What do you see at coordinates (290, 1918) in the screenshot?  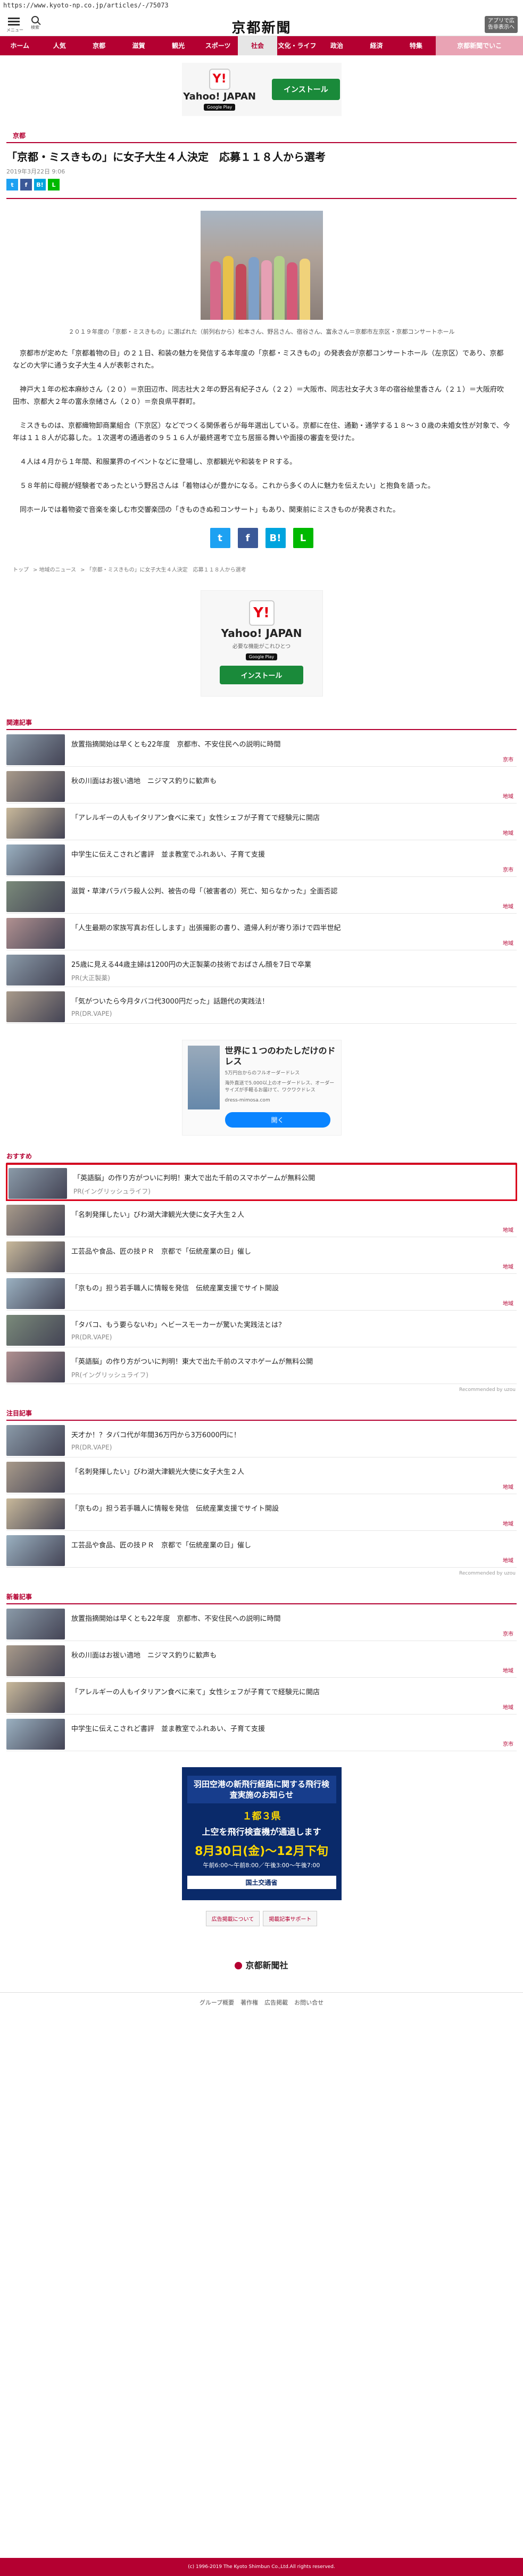 I see `ad-support-link: 掲載記事サポート` at bounding box center [290, 1918].